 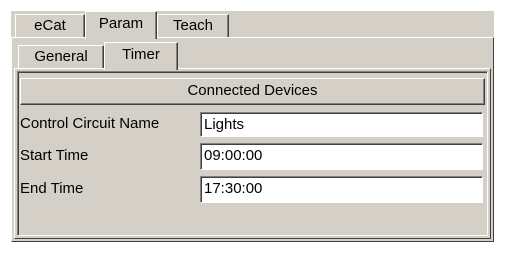 I want to click on start-time-value: 09:00:00, so click(x=233, y=155).